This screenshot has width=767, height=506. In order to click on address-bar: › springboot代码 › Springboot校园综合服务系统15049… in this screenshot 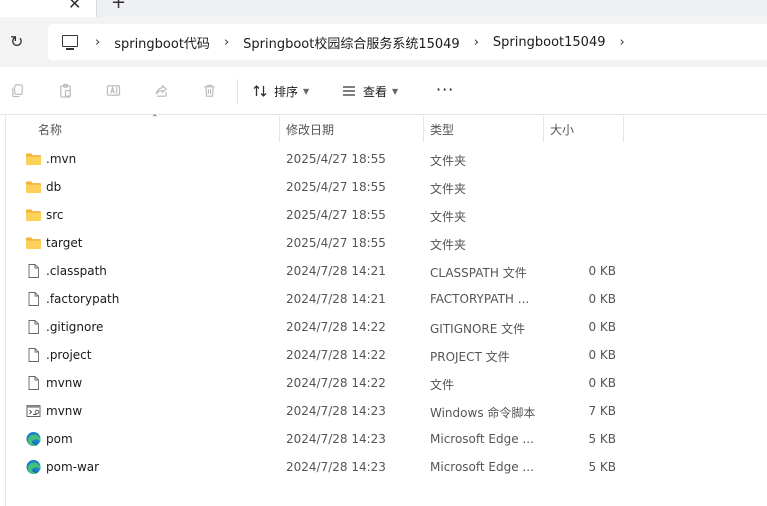, I will do `click(407, 42)`.